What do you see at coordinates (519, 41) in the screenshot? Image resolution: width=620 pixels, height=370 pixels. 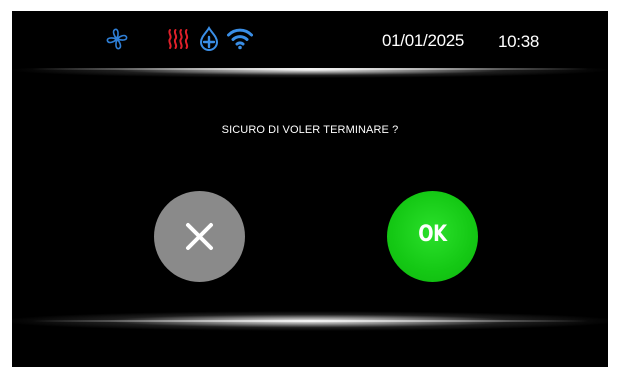 I see `time-display: 10:38` at bounding box center [519, 41].